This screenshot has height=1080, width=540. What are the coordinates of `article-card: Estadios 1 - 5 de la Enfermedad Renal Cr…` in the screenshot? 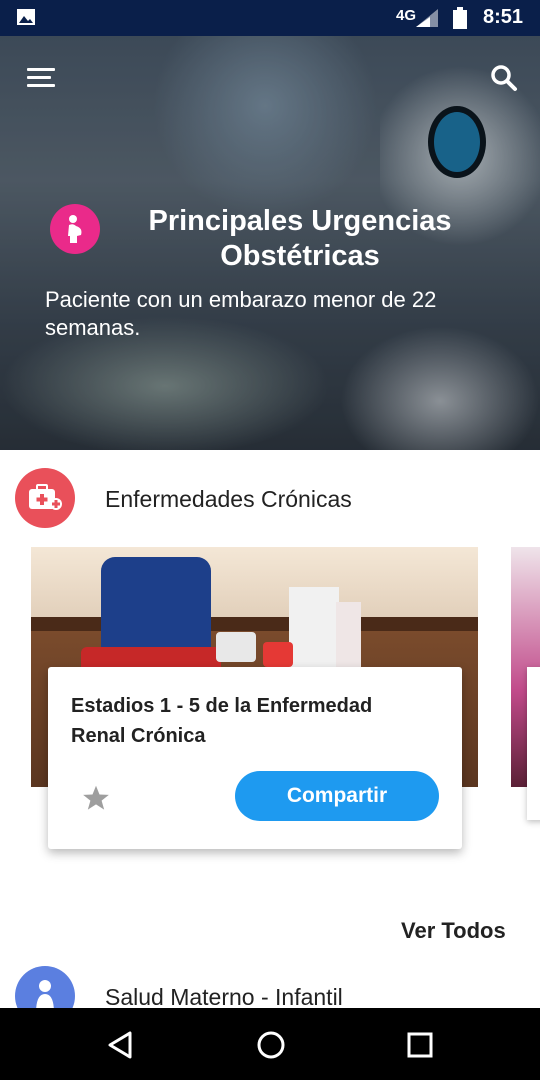 It's located at (255, 758).